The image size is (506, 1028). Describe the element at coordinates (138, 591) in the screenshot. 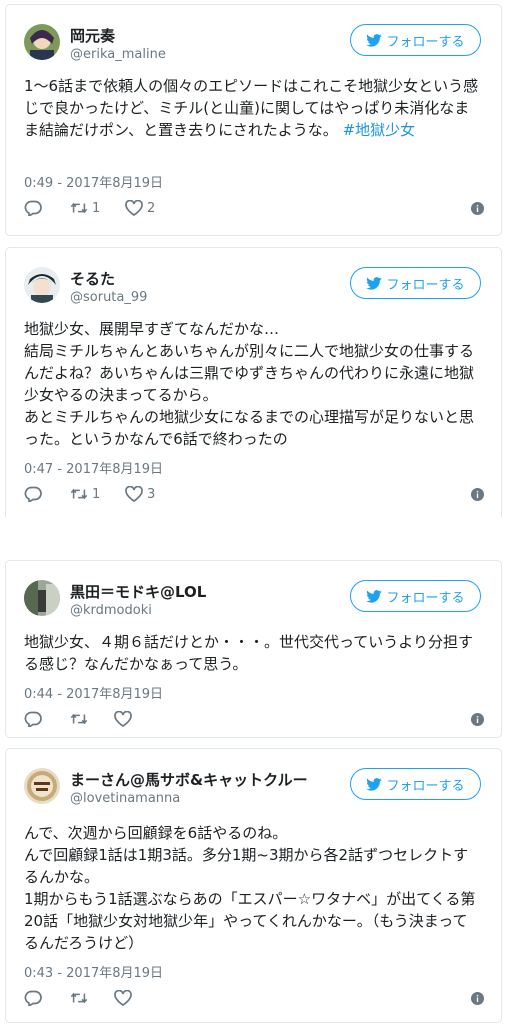

I see `display-name: 黒田＝モドキ@LOL` at that location.